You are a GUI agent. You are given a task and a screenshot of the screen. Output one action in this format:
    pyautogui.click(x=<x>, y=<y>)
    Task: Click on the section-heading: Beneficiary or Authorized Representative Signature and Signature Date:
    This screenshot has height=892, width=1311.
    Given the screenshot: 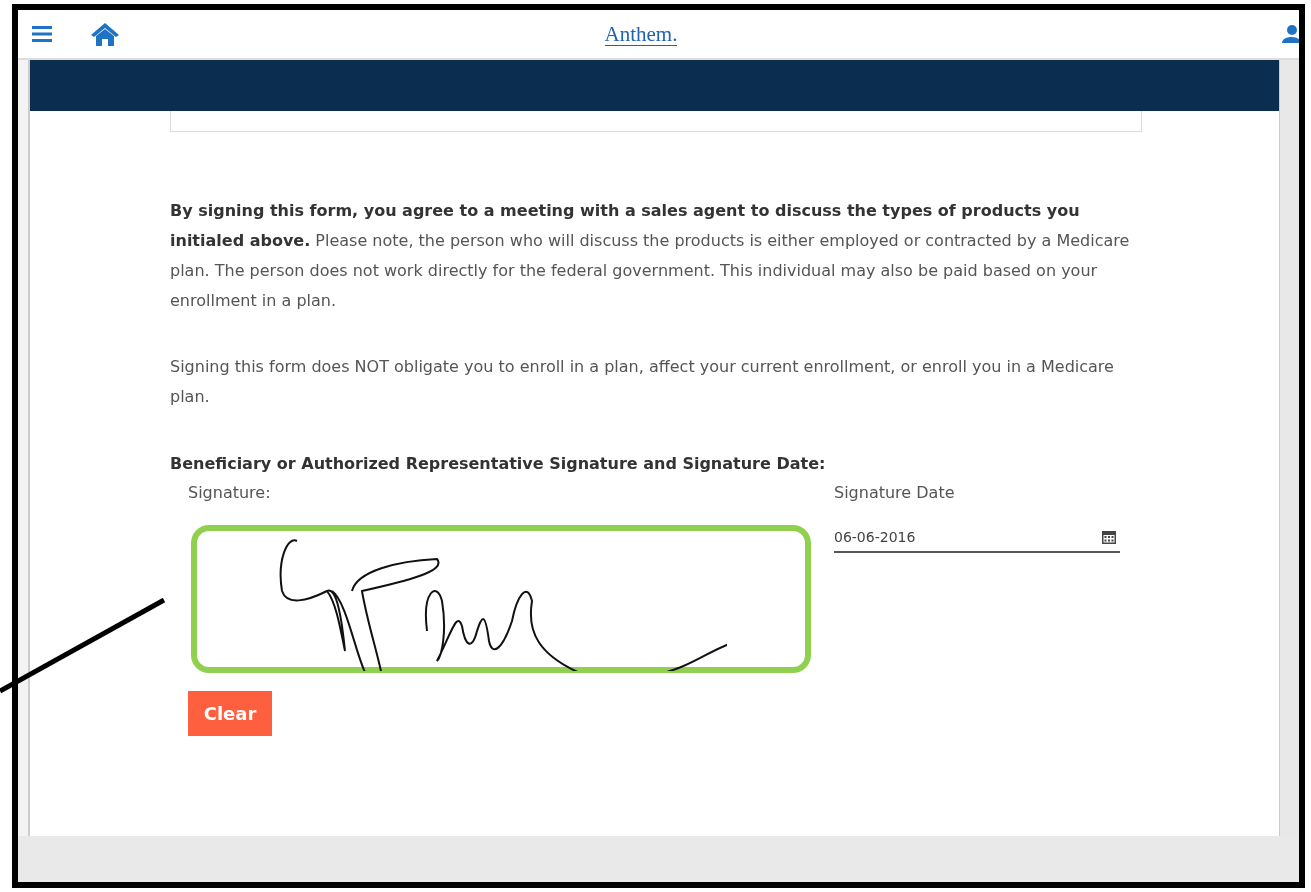 What is the action you would take?
    pyautogui.click(x=498, y=464)
    